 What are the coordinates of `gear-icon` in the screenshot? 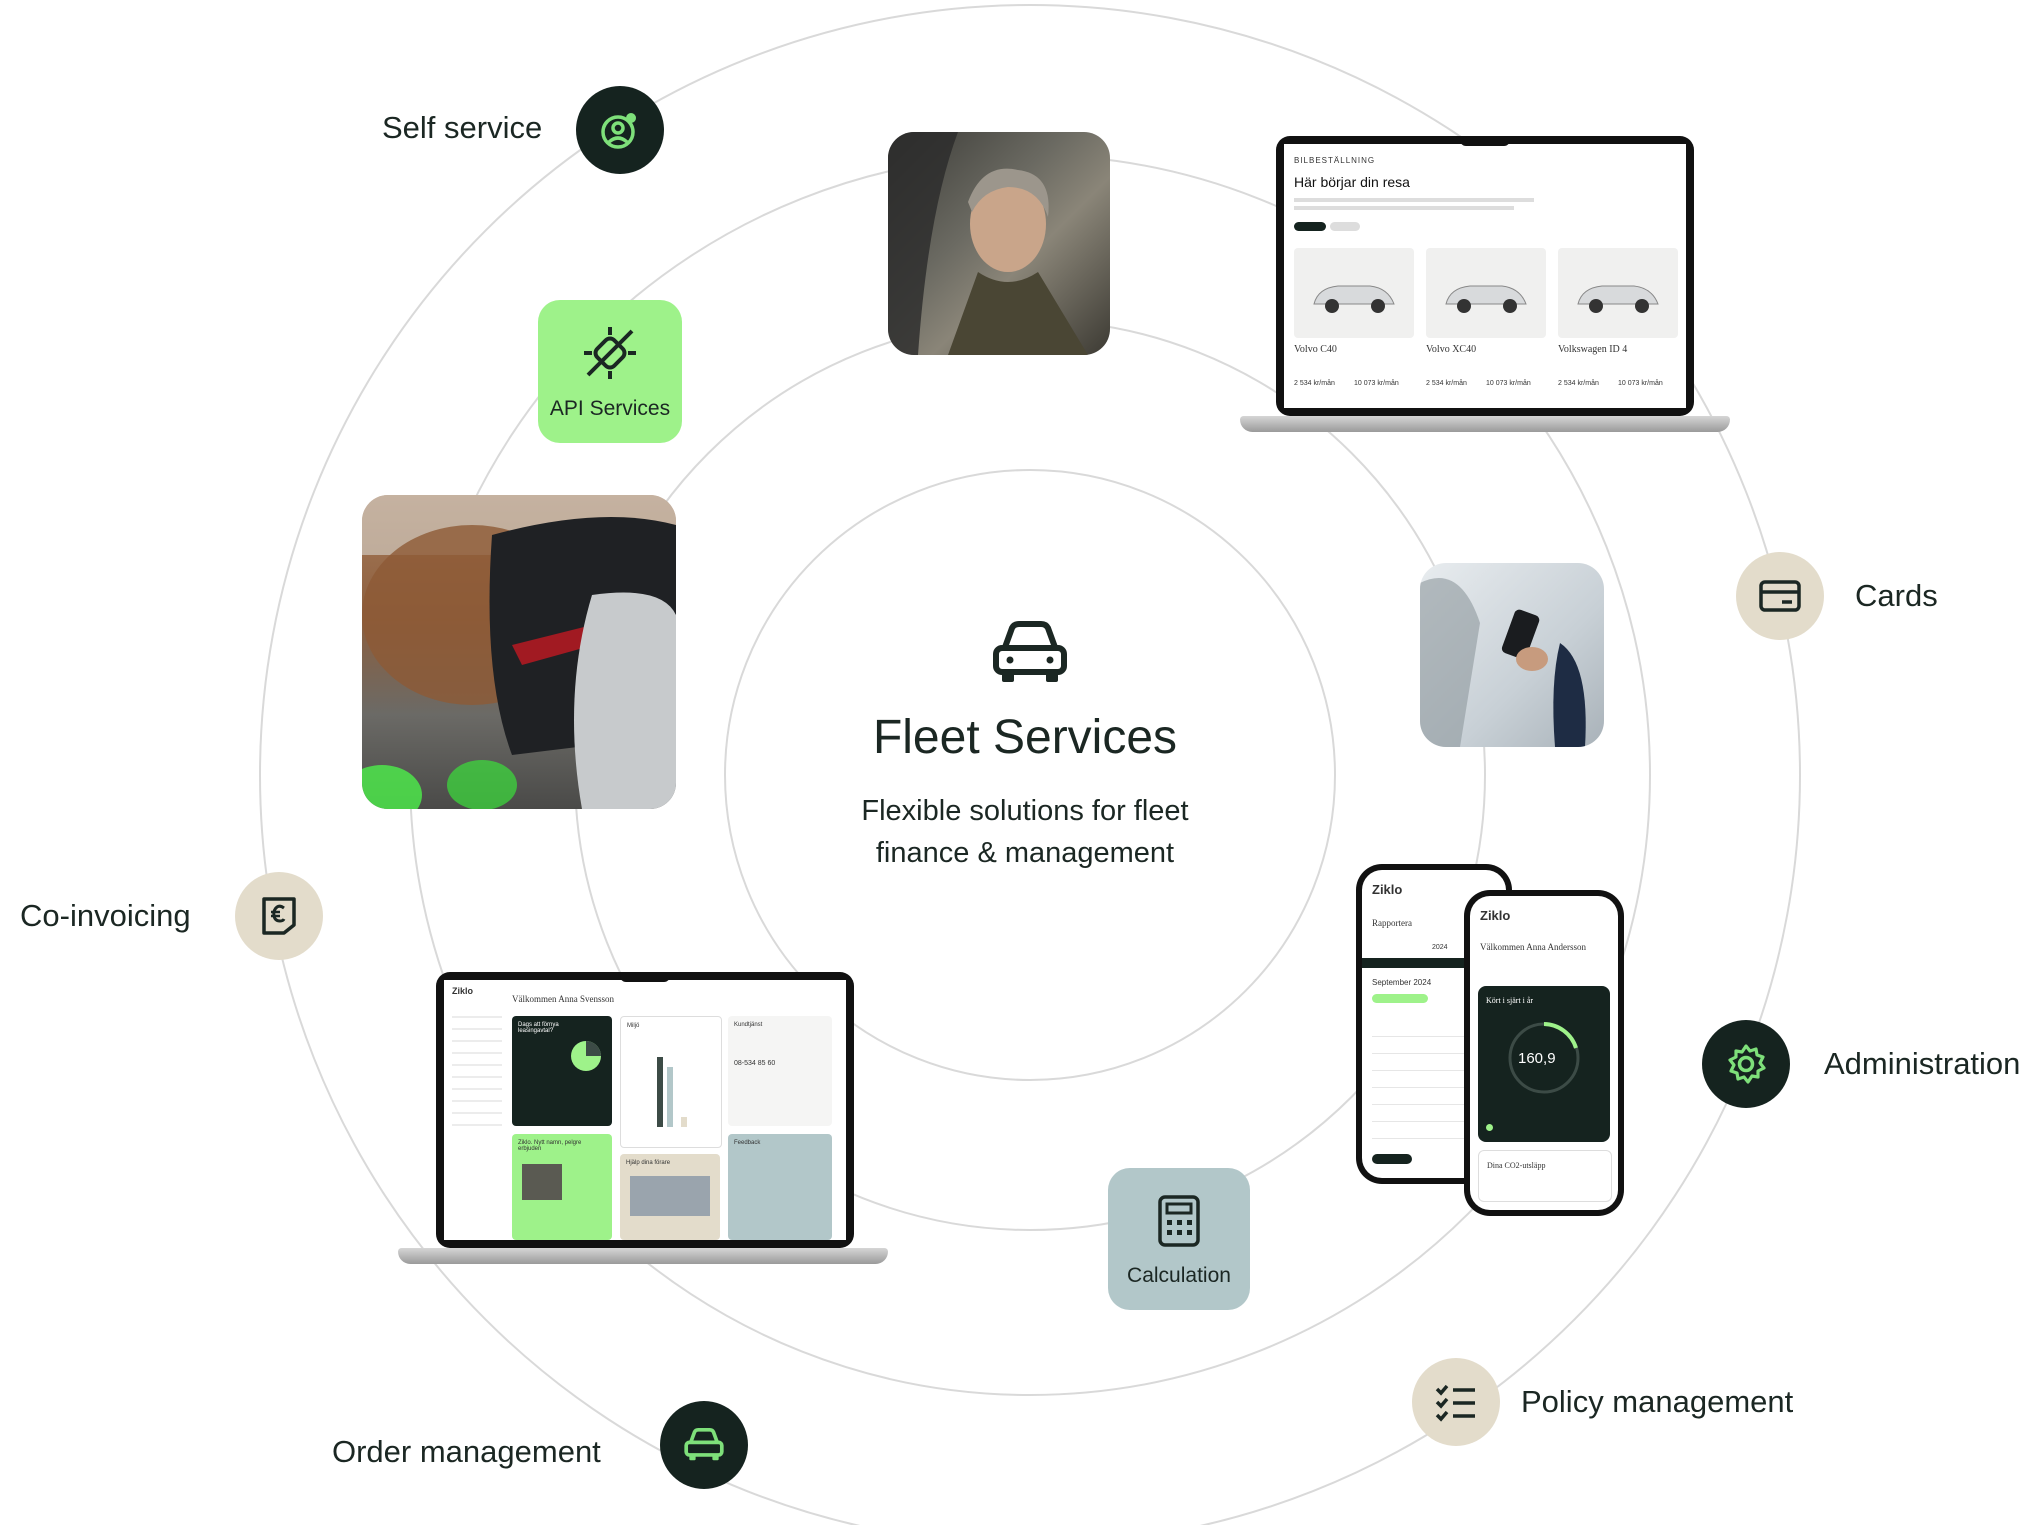 It's located at (1747, 1064).